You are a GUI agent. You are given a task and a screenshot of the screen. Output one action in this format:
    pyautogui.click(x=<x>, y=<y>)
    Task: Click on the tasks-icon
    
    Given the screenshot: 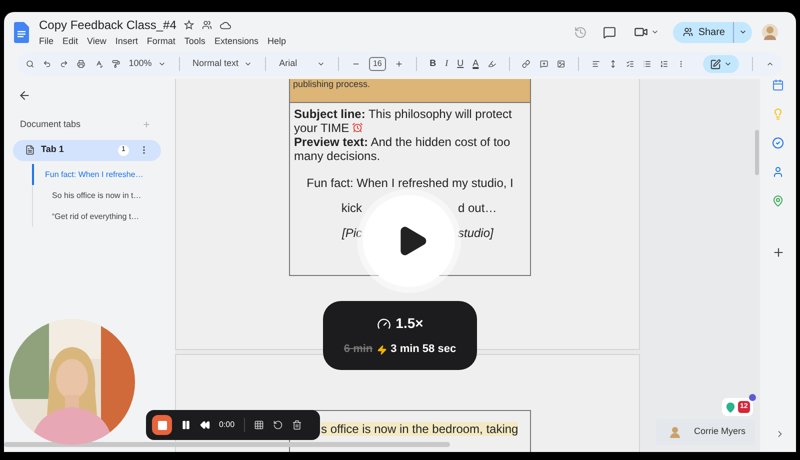 What is the action you would take?
    pyautogui.click(x=778, y=143)
    